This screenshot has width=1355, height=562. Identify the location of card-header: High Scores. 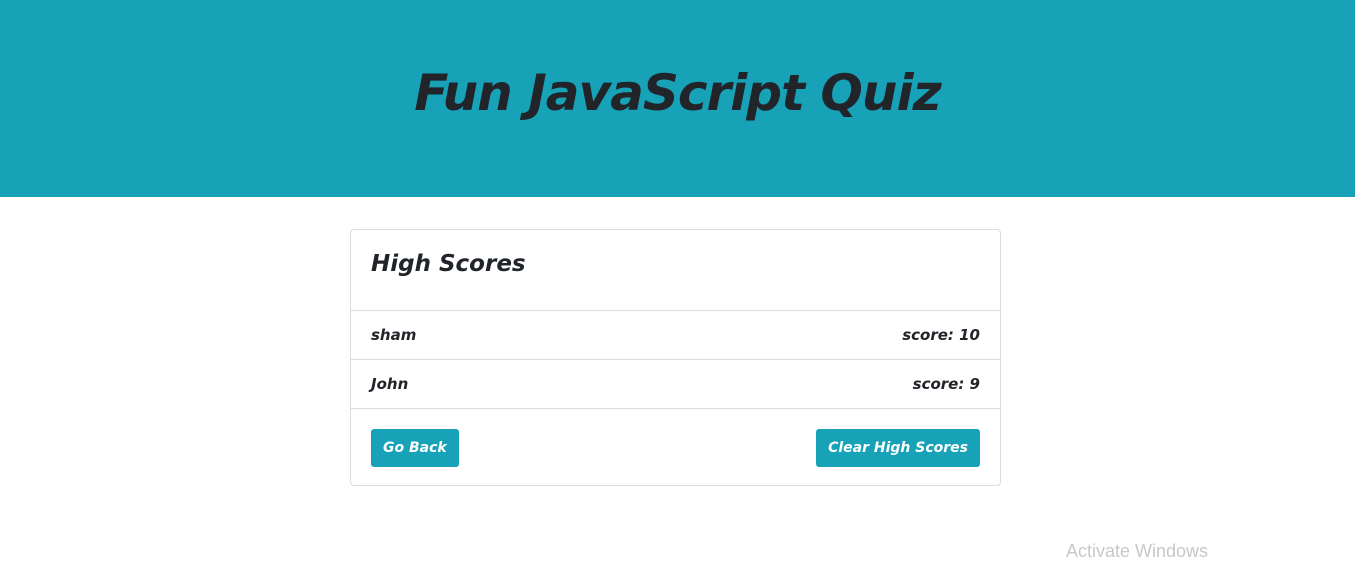
(675, 270).